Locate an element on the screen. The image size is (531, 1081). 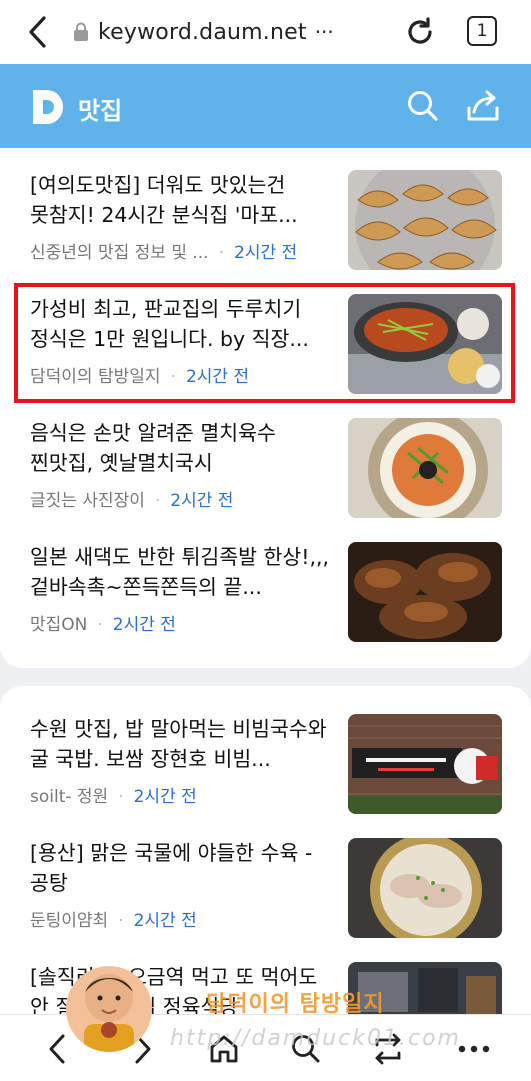
article-source: 둔팅이얌최 is located at coordinates (69, 921).